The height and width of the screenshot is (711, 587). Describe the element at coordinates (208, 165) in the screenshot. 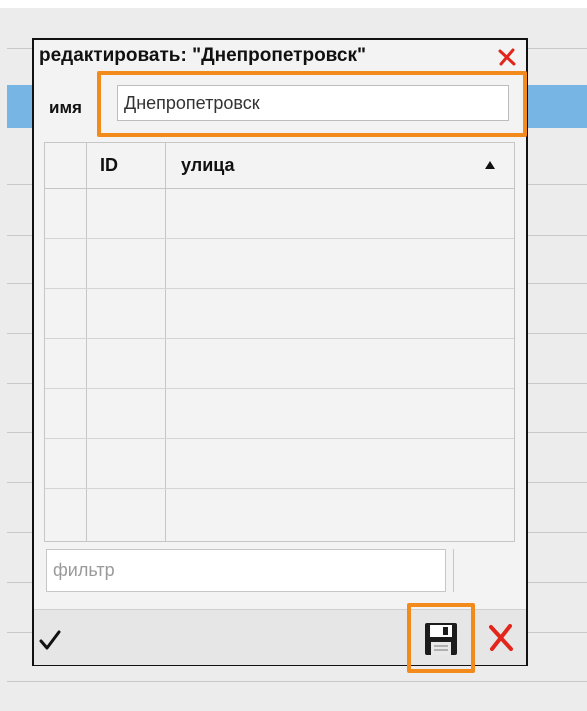

I see `column-header-street: улица` at that location.